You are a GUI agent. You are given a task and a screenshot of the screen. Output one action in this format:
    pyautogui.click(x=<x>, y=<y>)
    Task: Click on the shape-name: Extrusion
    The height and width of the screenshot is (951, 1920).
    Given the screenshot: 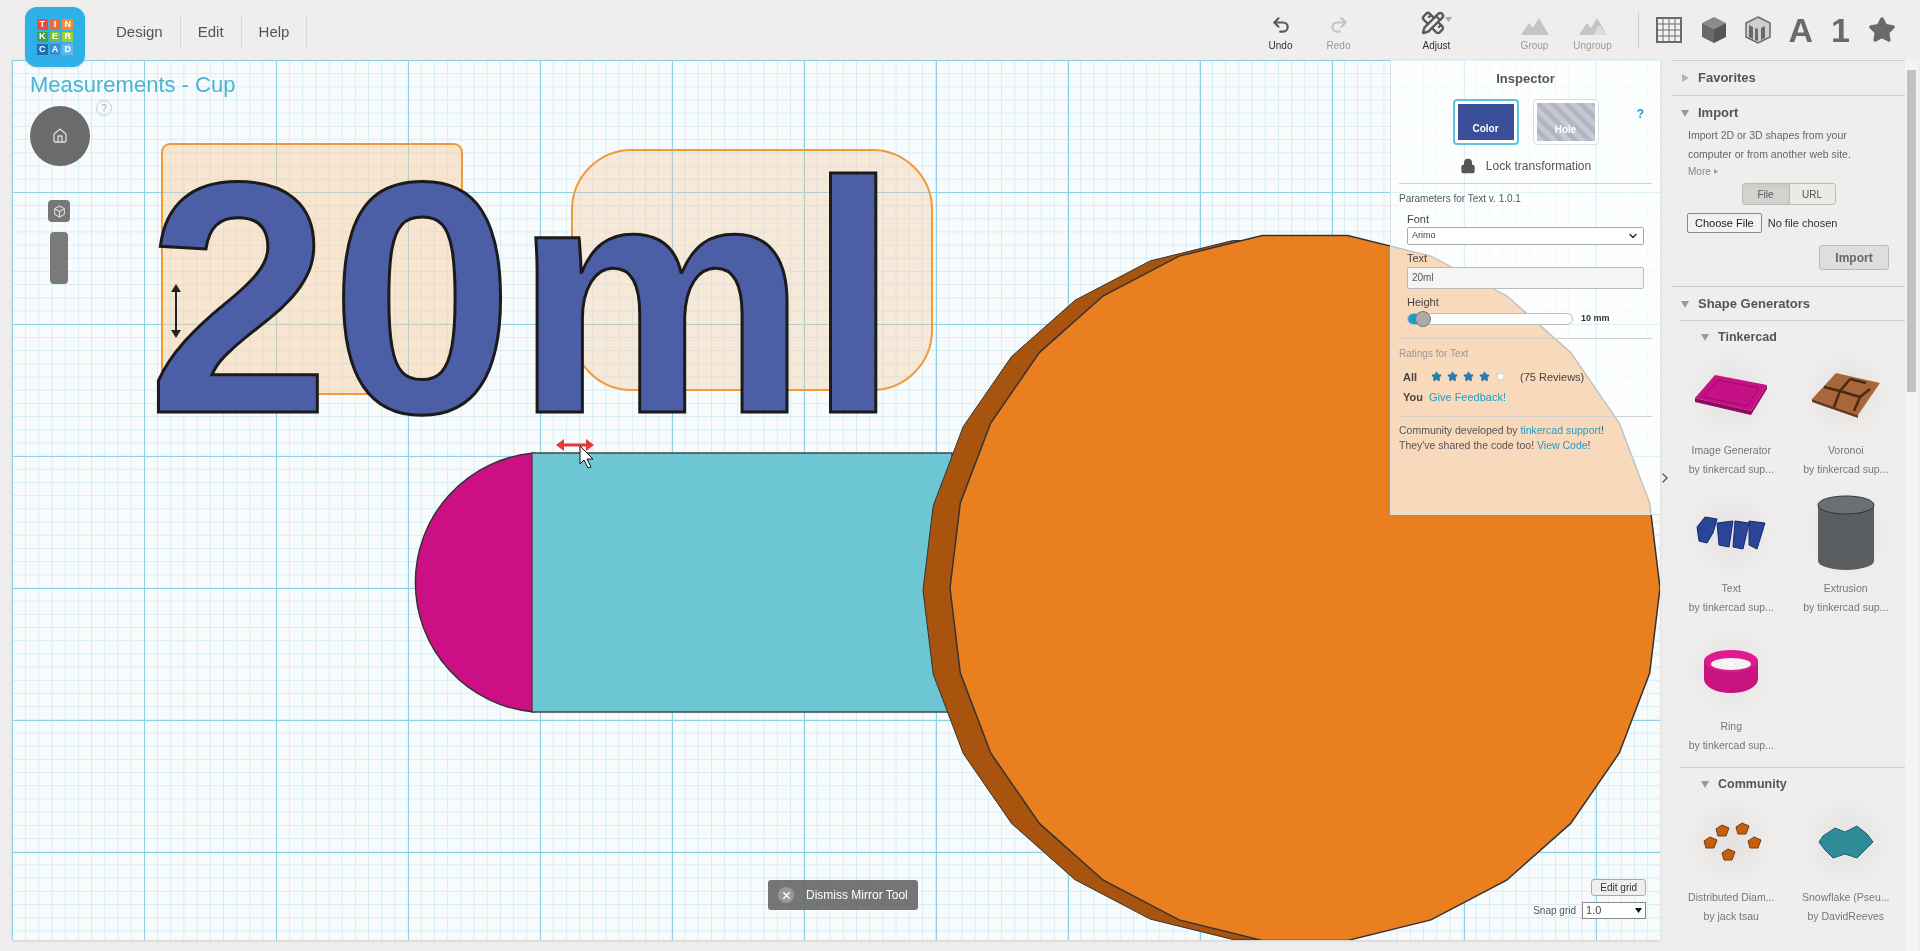 What is the action you would take?
    pyautogui.click(x=1845, y=588)
    